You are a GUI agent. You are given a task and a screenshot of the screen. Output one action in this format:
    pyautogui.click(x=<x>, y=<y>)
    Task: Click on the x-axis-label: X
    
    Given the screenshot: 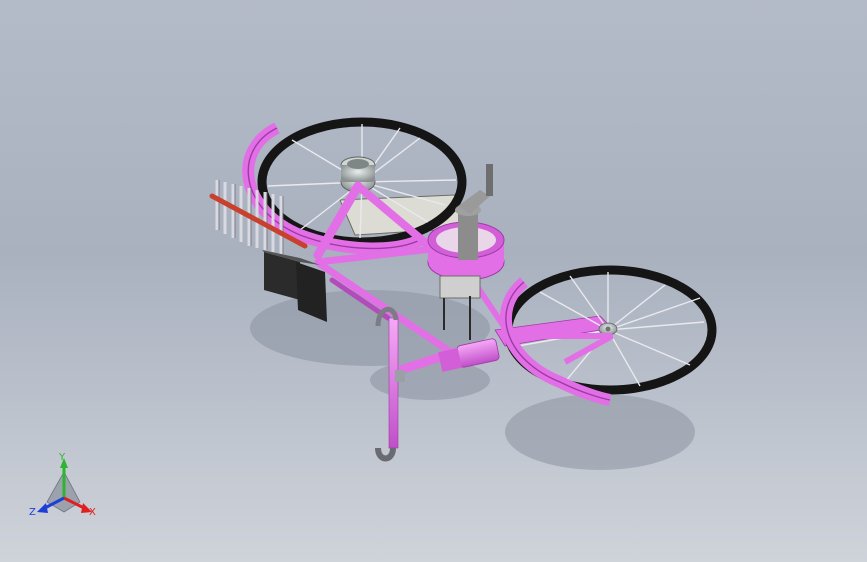 What is the action you would take?
    pyautogui.click(x=92, y=512)
    